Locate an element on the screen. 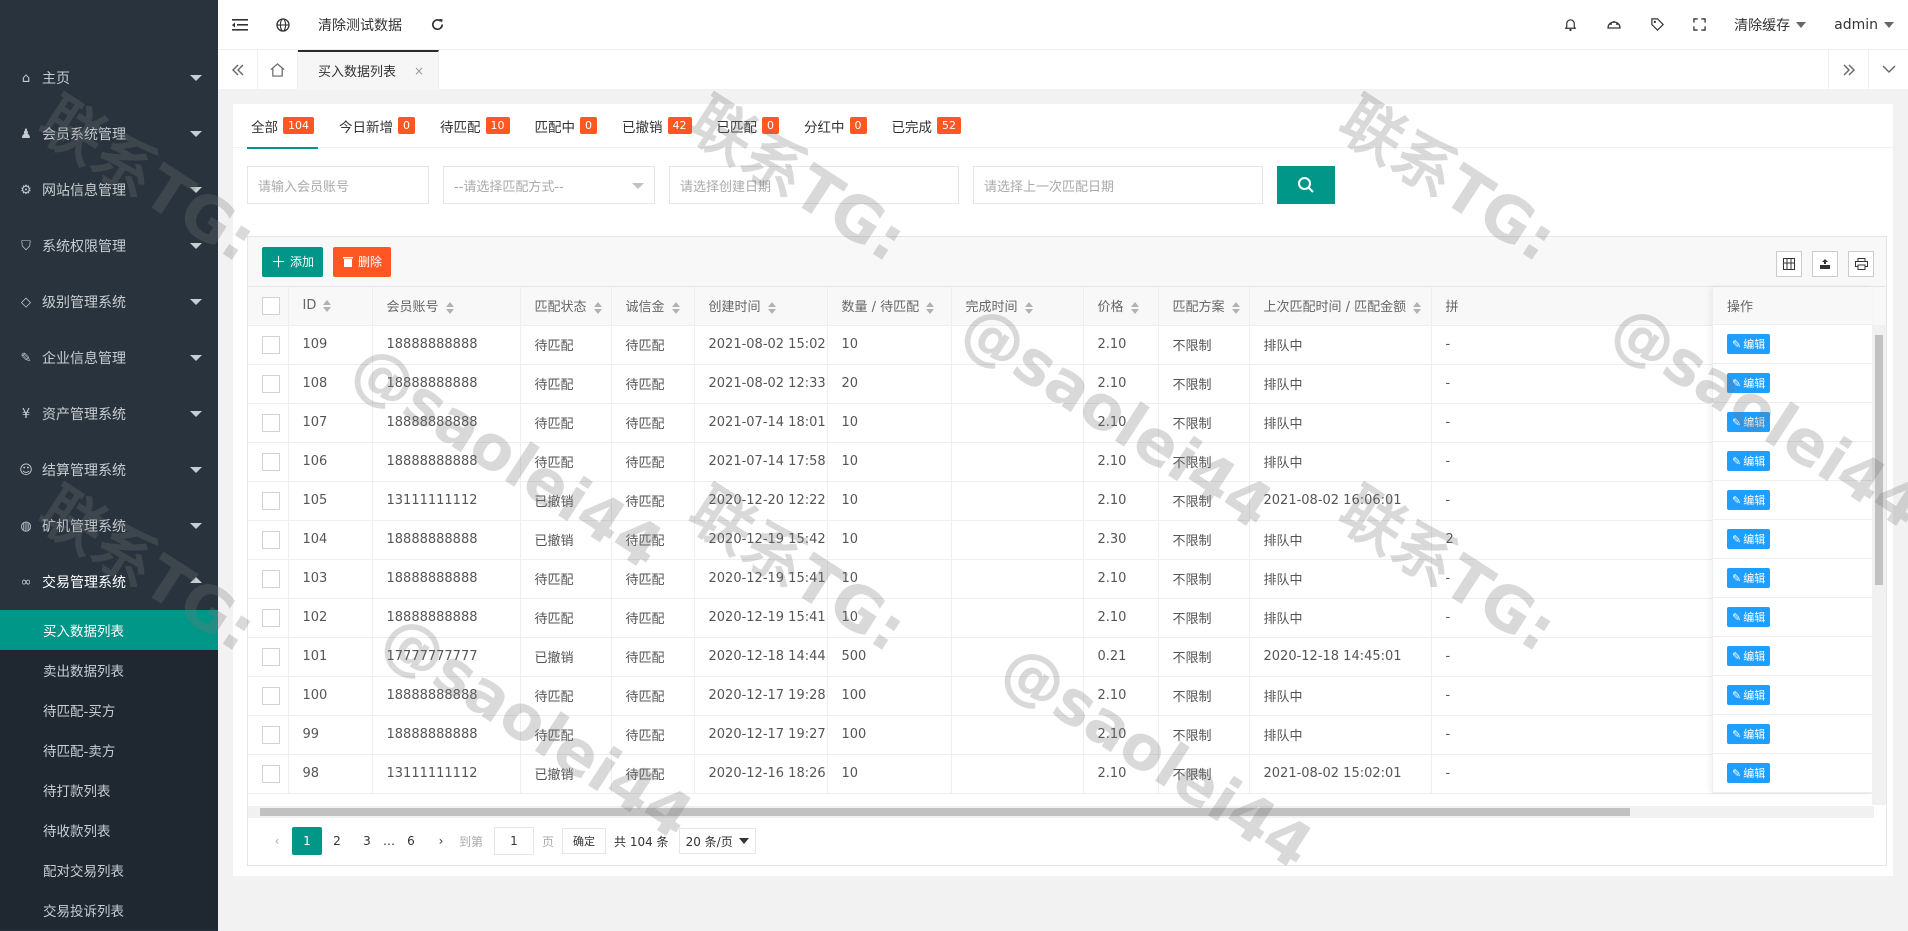 The height and width of the screenshot is (931, 1908). column-header: 会员账号 is located at coordinates (446, 306).